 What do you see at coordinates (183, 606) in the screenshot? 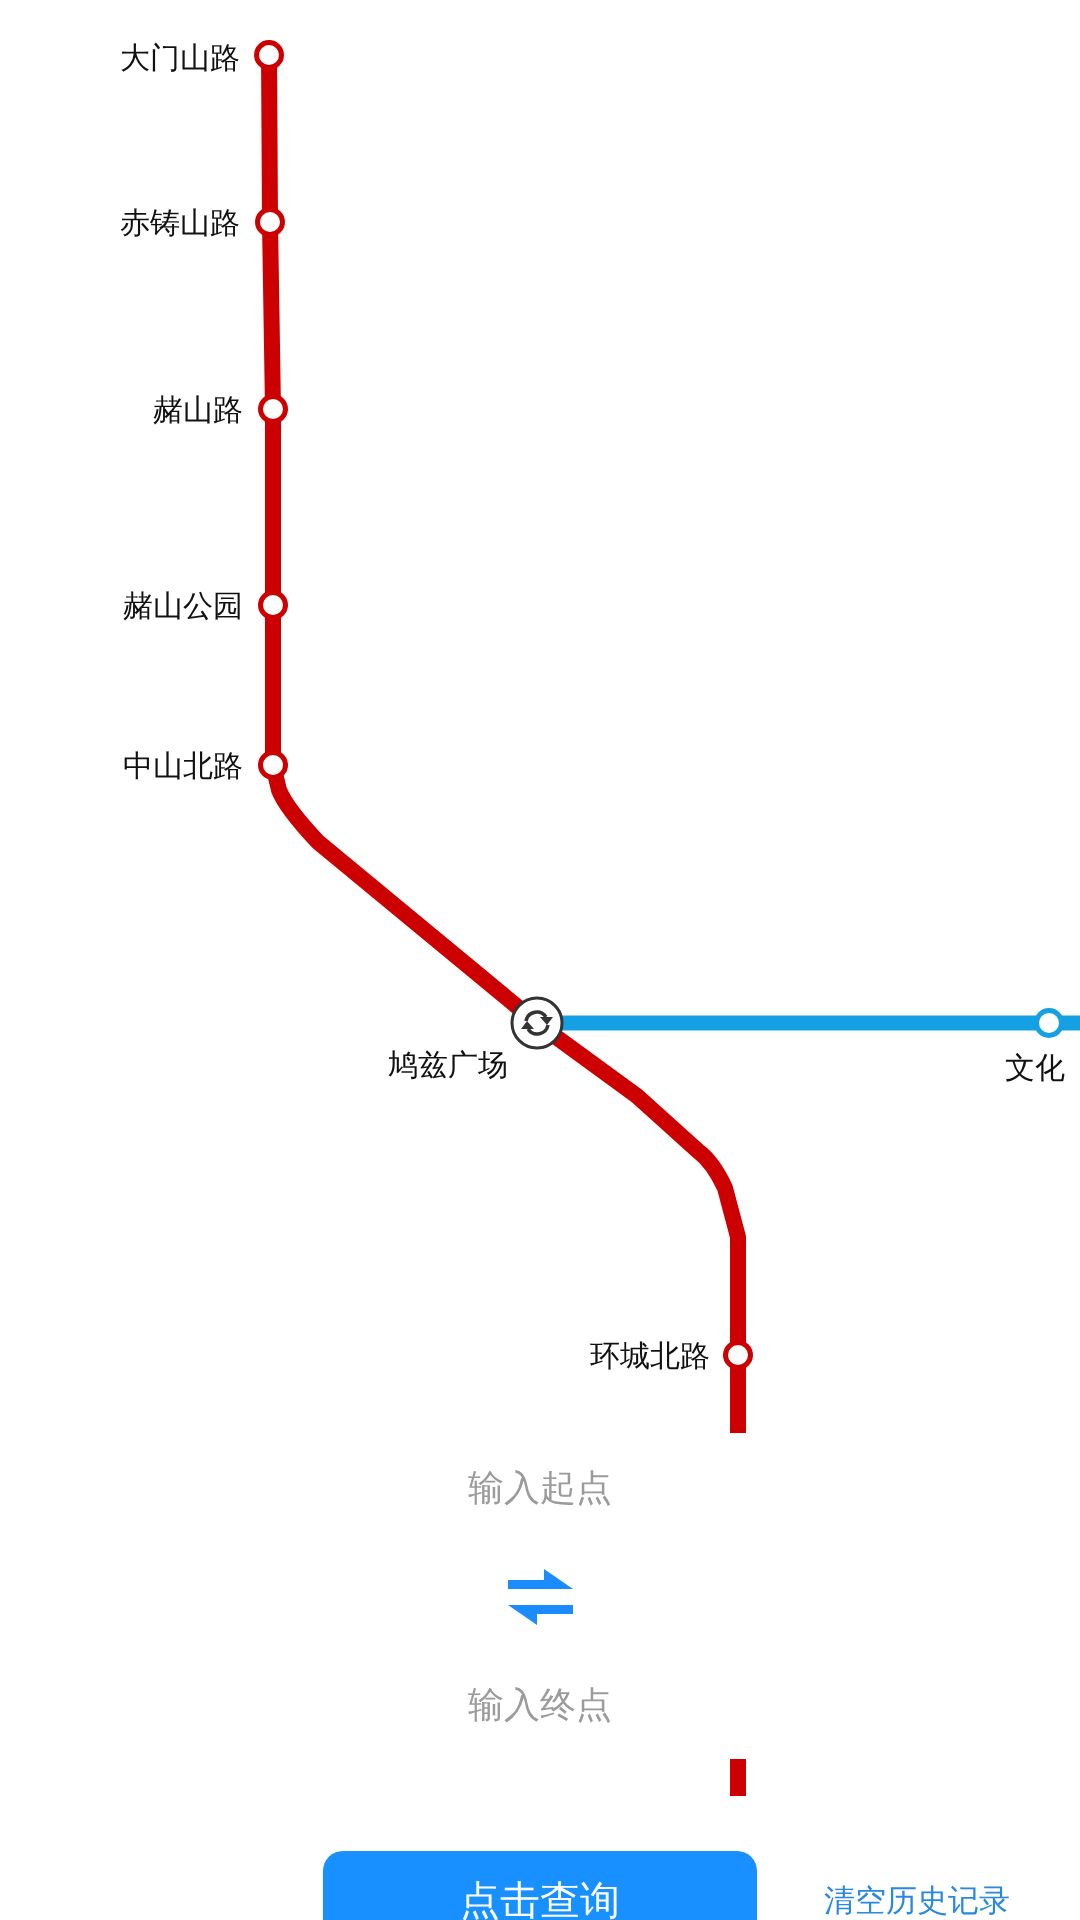
I see `station-label: 赭山公园` at bounding box center [183, 606].